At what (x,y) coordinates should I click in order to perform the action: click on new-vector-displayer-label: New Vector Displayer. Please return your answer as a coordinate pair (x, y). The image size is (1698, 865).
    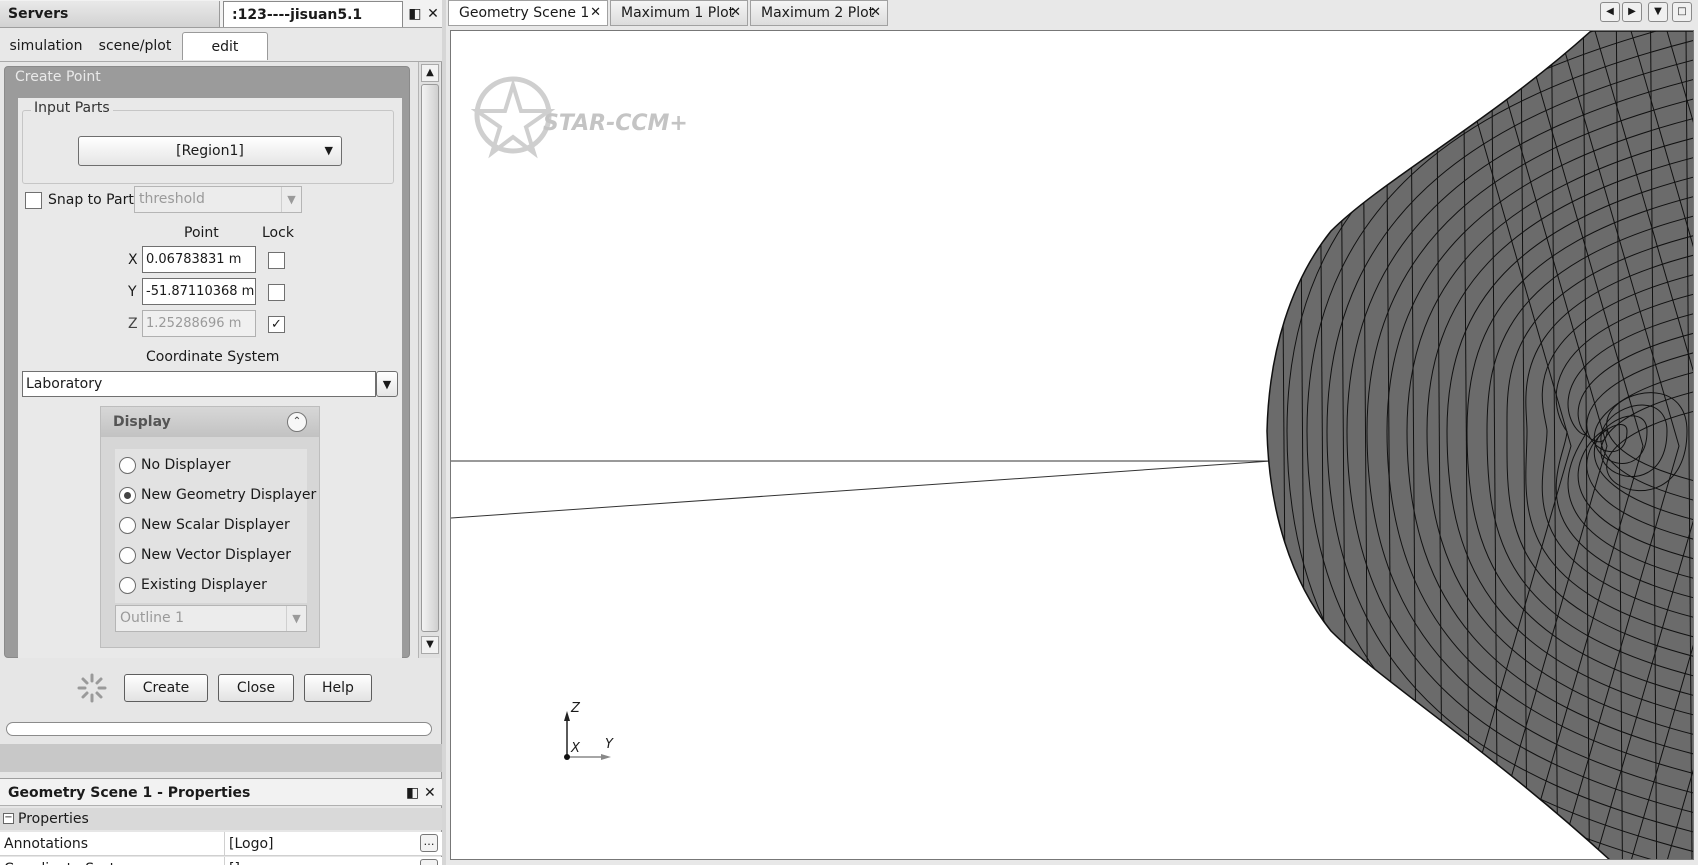
    Looking at the image, I should click on (216, 555).